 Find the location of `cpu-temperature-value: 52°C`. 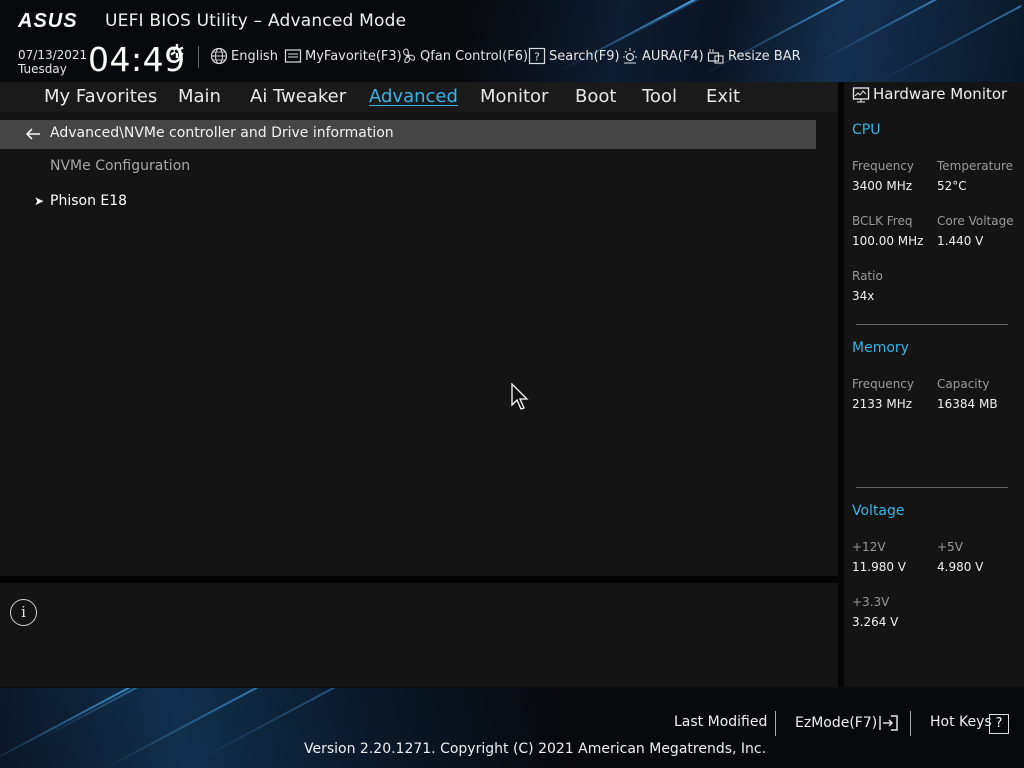

cpu-temperature-value: 52°C is located at coordinates (952, 186).